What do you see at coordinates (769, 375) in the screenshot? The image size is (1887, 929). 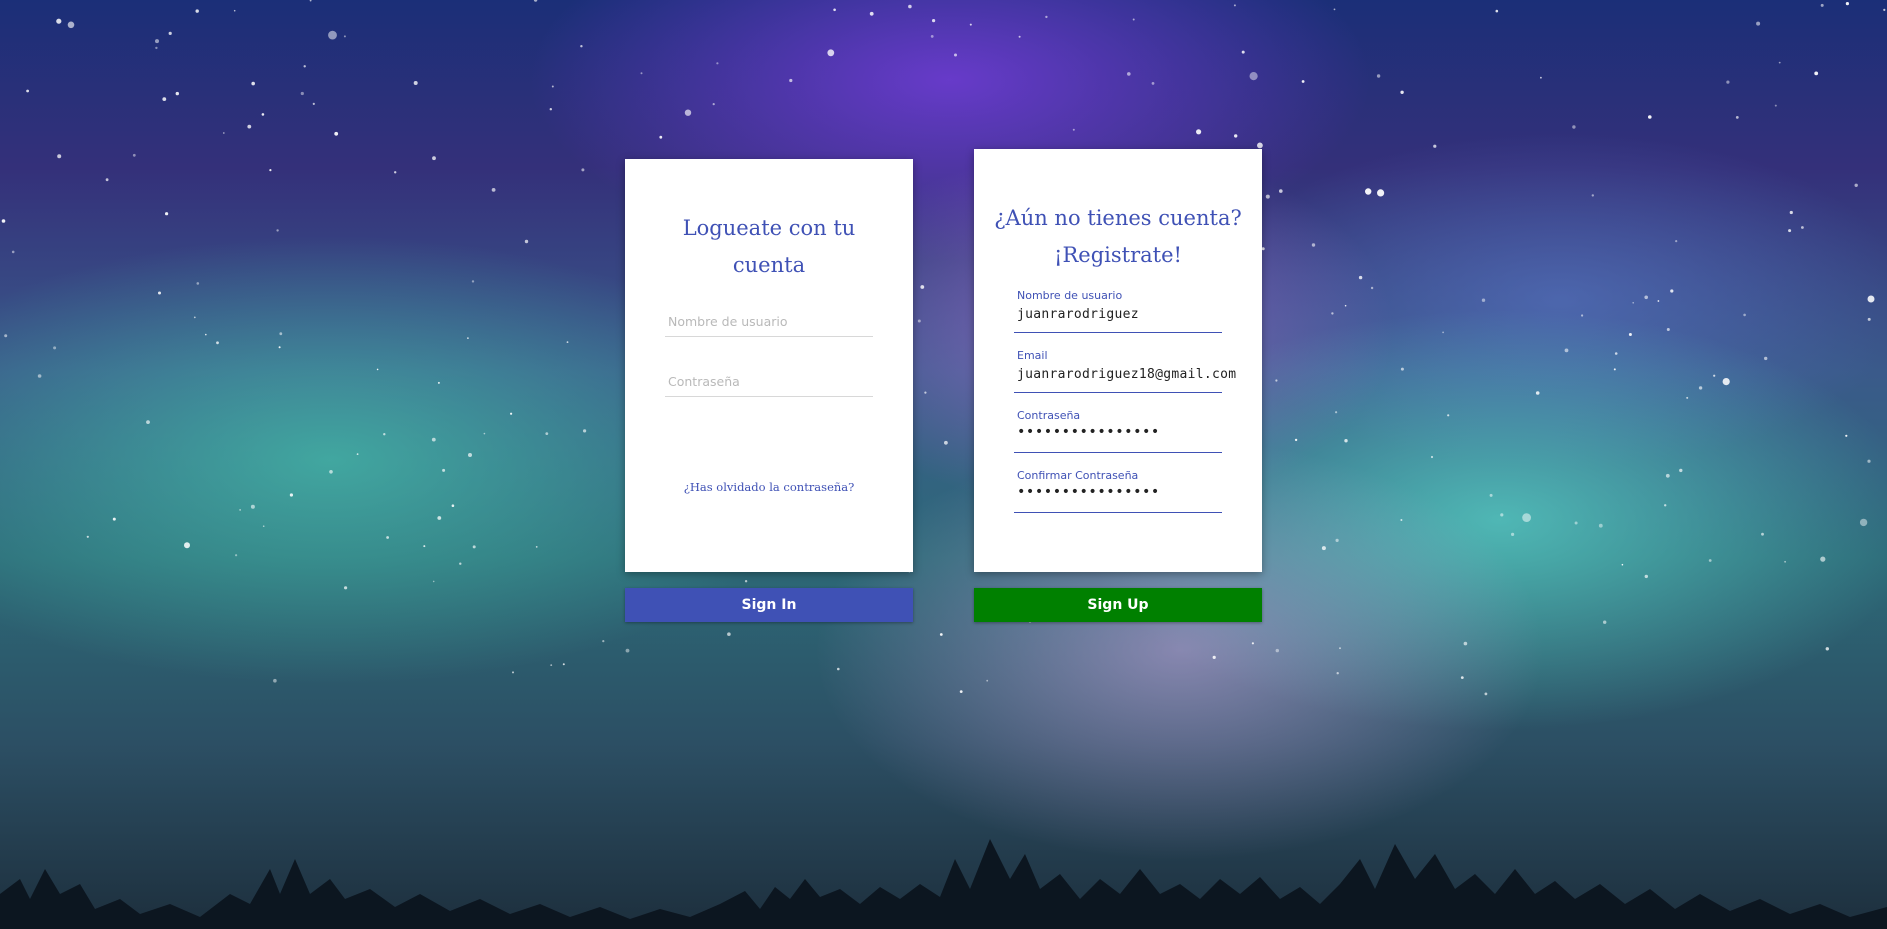 I see `login-password-field: Contraseña` at bounding box center [769, 375].